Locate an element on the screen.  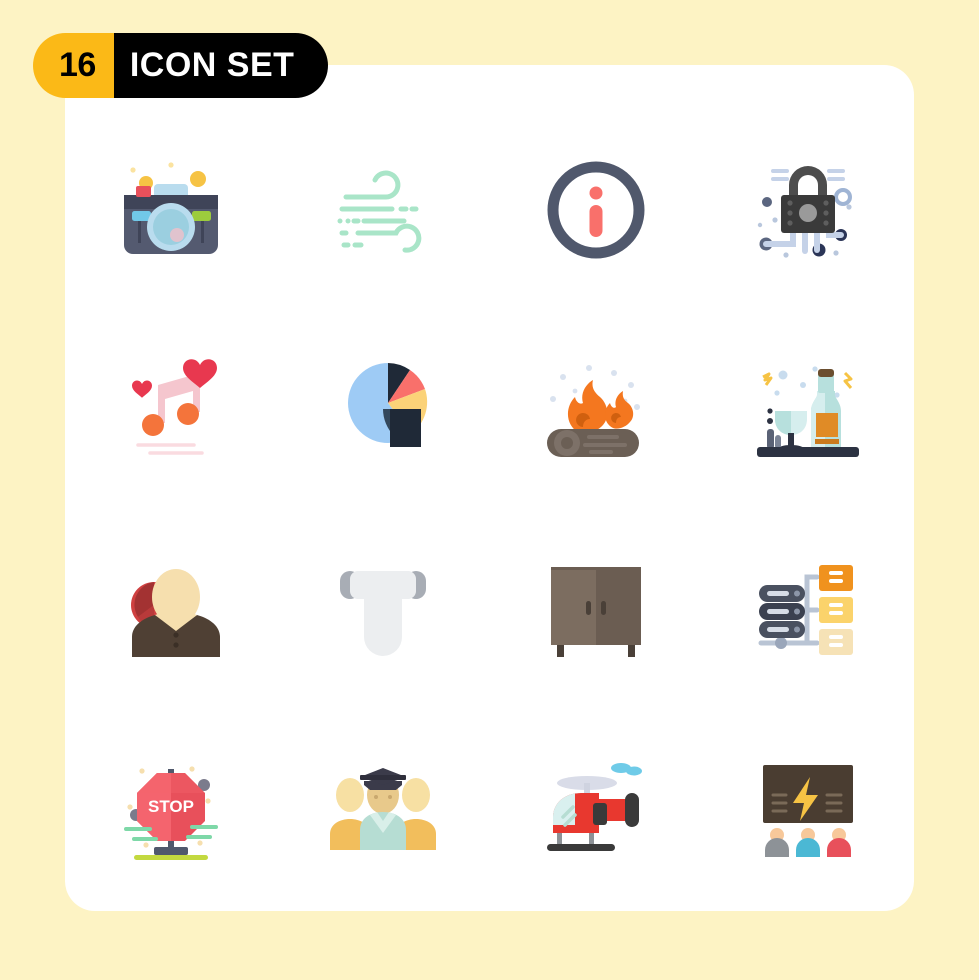
banner-title: ICON SET is located at coordinates (221, 65).